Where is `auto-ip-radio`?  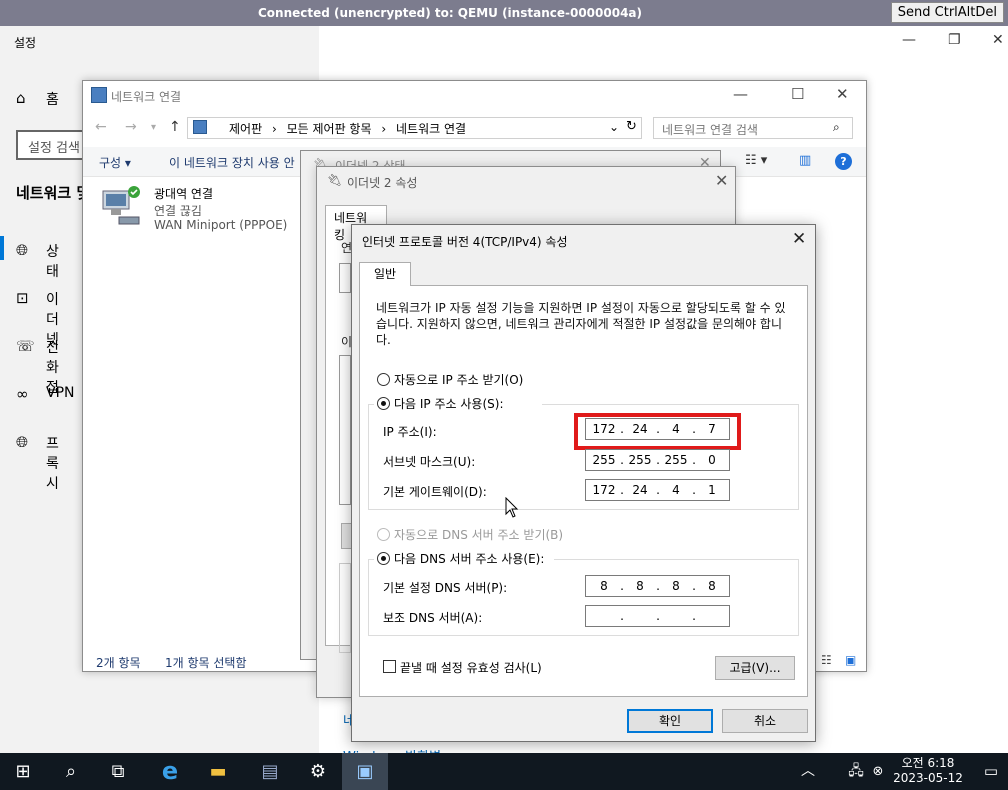
auto-ip-radio is located at coordinates (383, 379).